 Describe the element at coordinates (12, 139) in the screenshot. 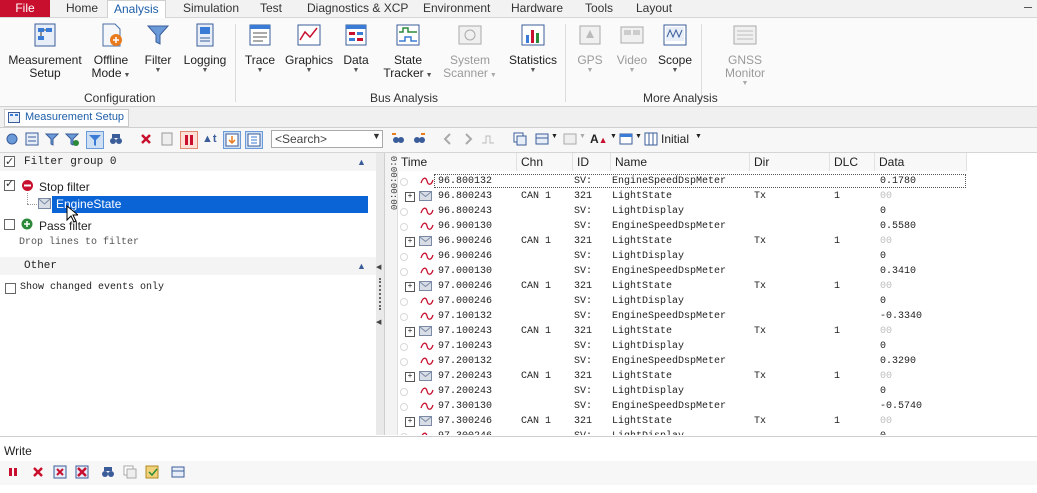

I see `config-icon` at that location.